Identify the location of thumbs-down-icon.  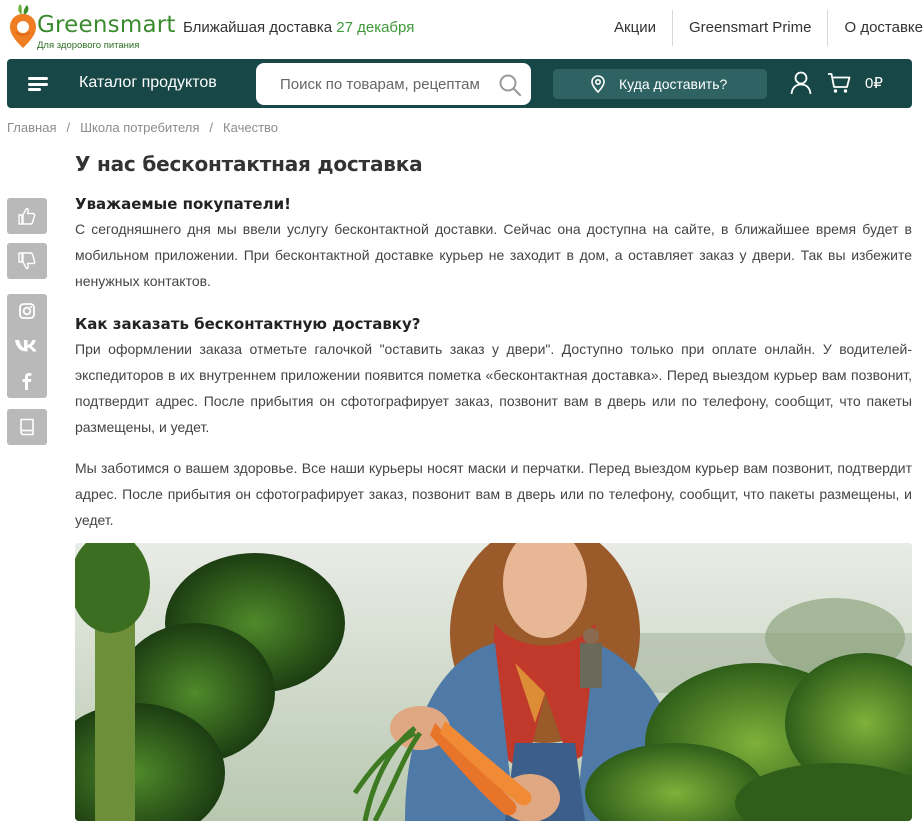
(27, 261).